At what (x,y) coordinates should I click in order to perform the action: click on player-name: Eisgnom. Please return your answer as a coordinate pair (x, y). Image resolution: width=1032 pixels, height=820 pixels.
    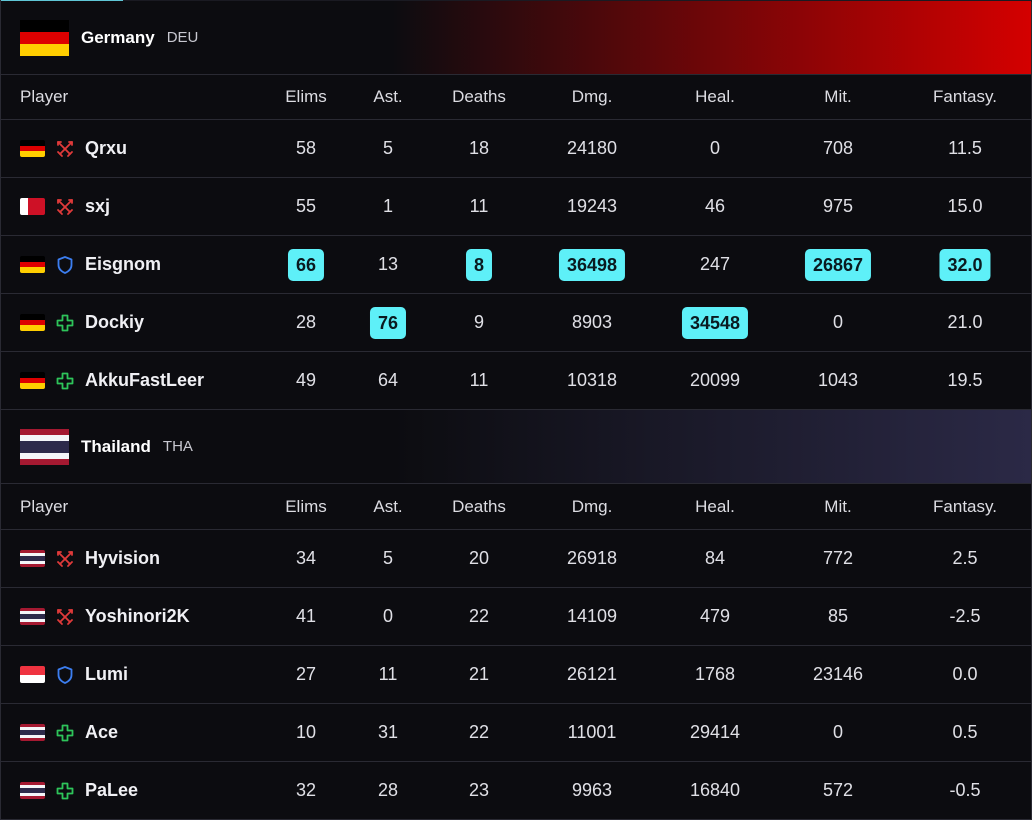
    Looking at the image, I should click on (123, 264).